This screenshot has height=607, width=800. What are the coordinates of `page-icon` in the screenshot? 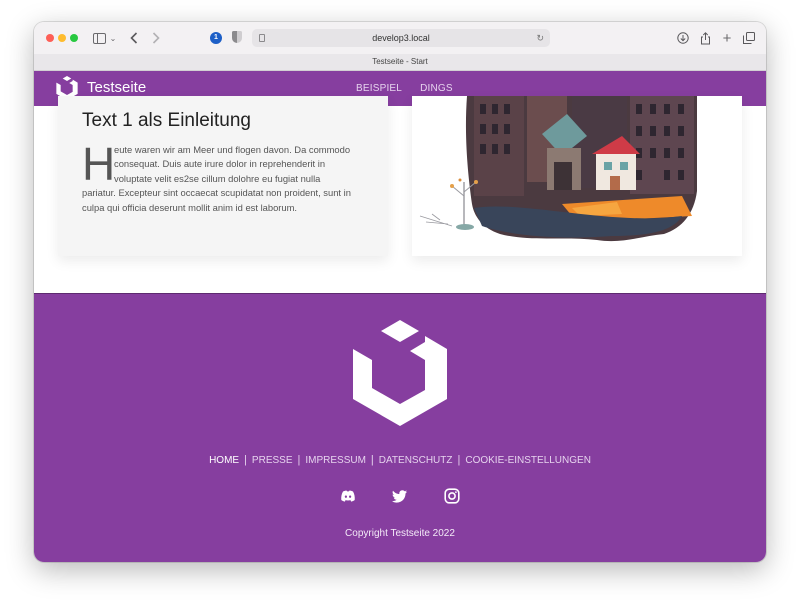 It's located at (262, 38).